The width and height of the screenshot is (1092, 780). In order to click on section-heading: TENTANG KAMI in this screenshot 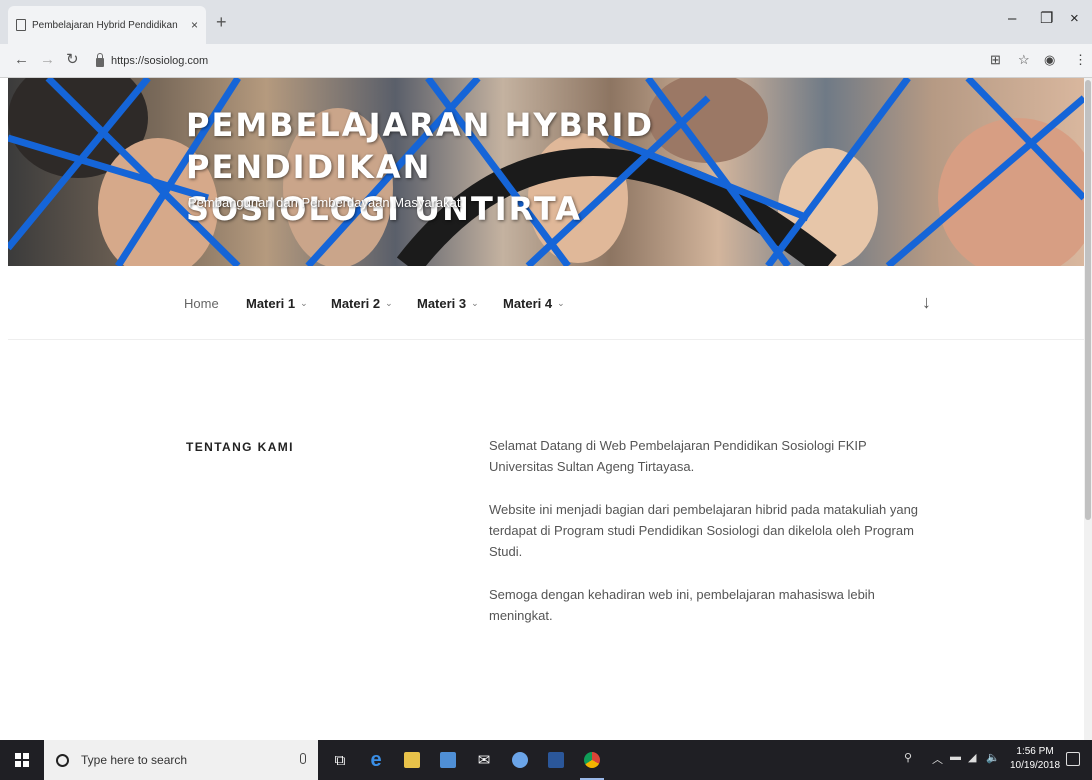, I will do `click(240, 447)`.